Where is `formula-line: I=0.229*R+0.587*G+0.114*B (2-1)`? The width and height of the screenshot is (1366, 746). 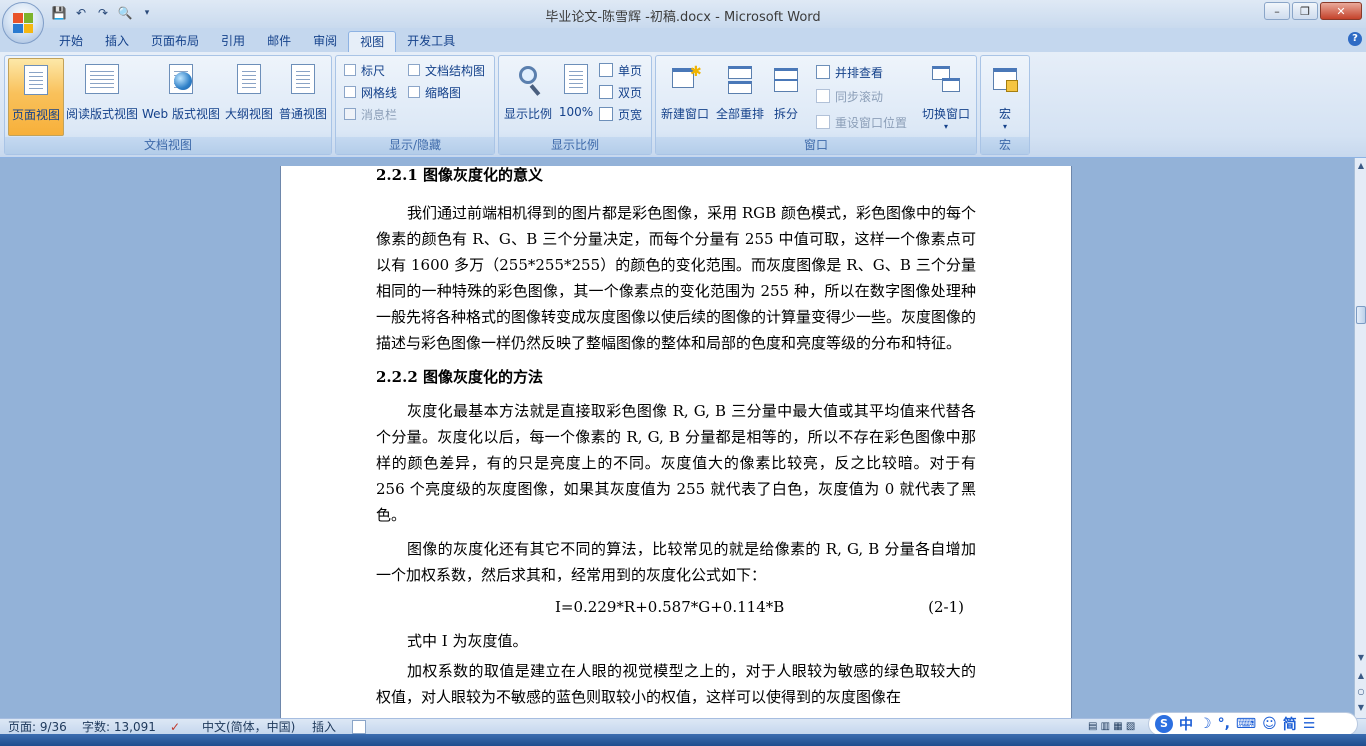
formula-line: I=0.229*R+0.587*G+0.114*B (2-1) is located at coordinates (676, 609).